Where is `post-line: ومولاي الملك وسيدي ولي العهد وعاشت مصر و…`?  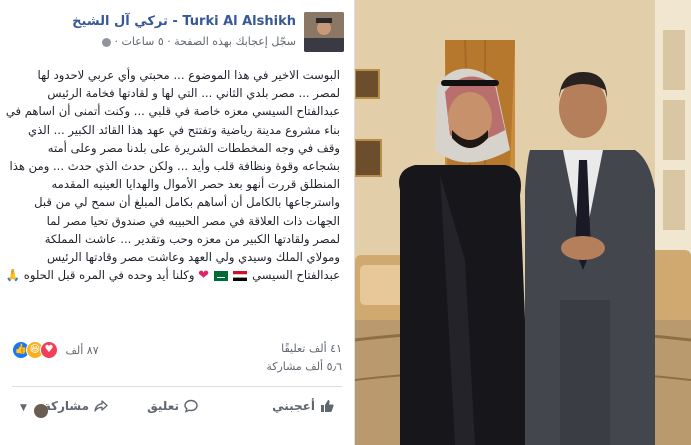 post-line: ومولاي الملك وسيدي ولي العهد وعاشت مصر و… is located at coordinates (193, 257).